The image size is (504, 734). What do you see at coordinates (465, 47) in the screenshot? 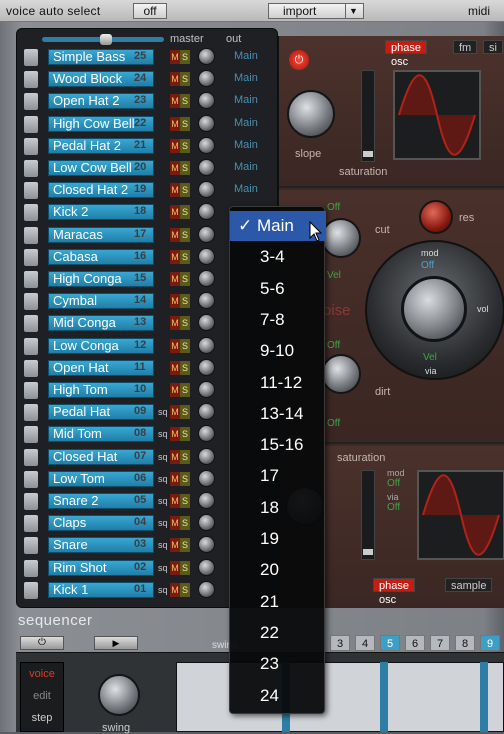
I see `tab-fm: fm` at bounding box center [465, 47].